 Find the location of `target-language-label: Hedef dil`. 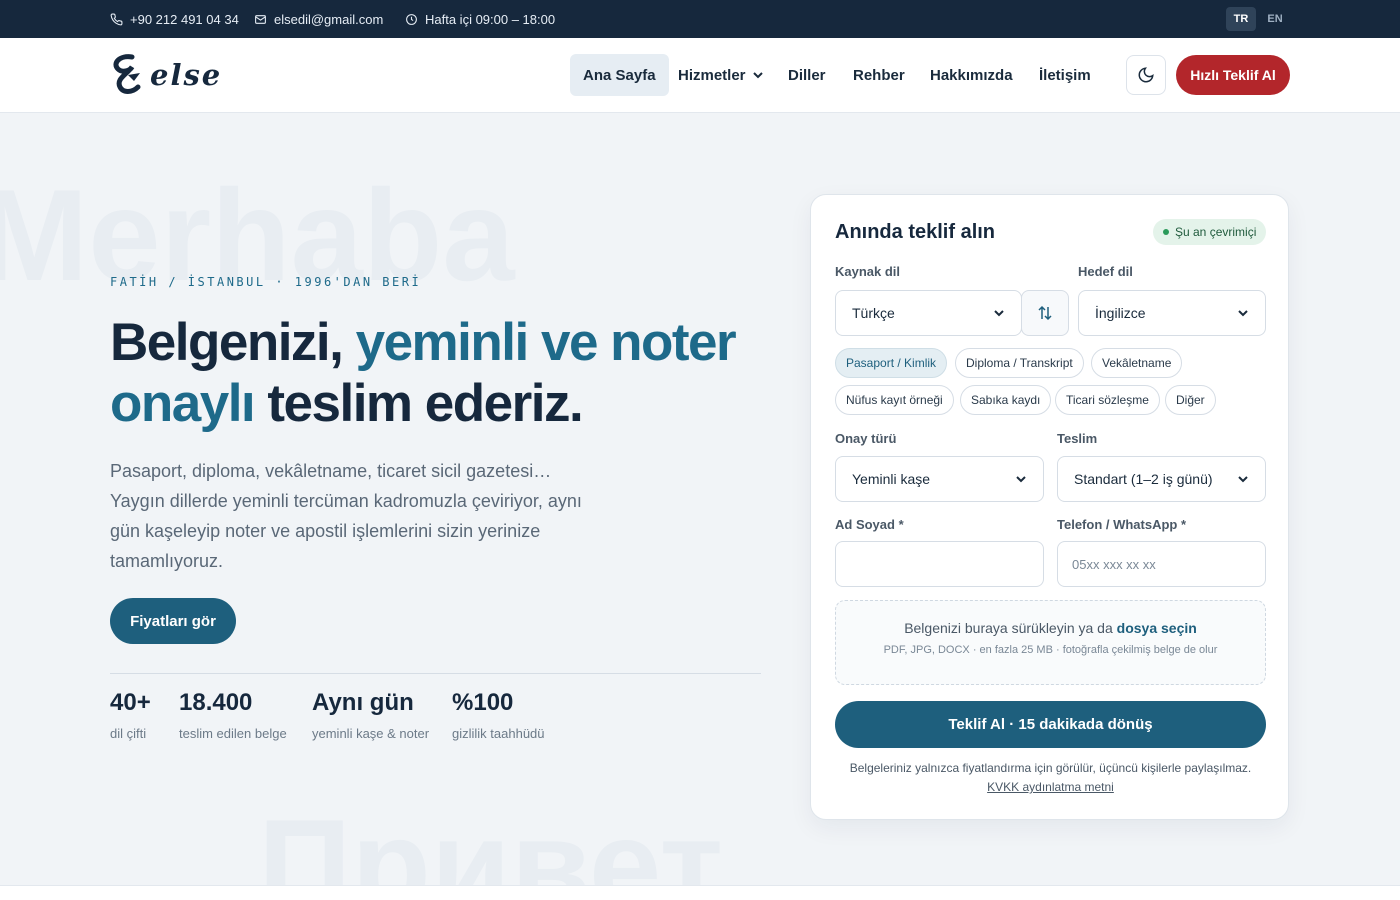

target-language-label: Hedef dil is located at coordinates (1105, 271).